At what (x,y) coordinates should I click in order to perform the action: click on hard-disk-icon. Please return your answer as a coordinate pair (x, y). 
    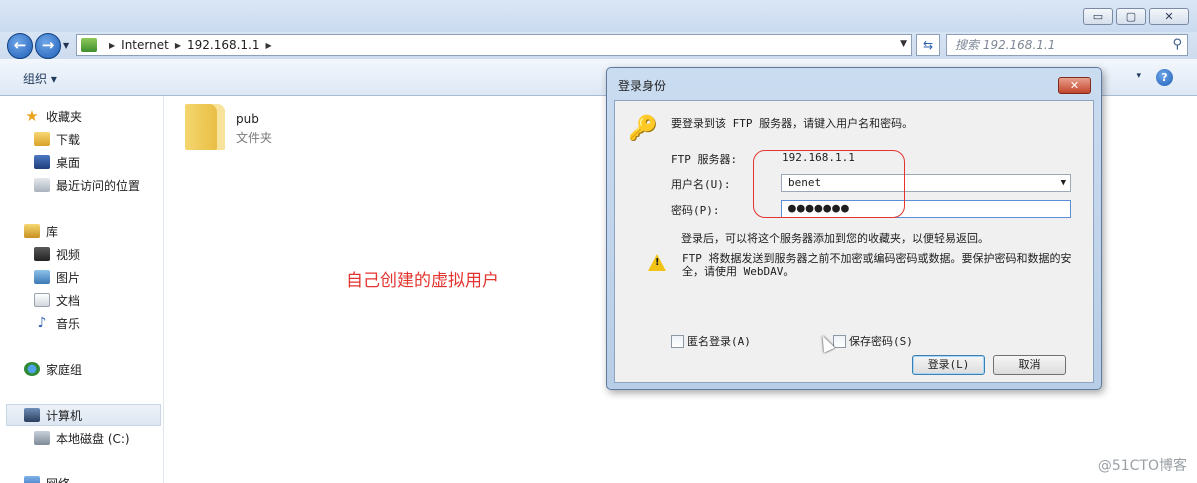
    Looking at the image, I should click on (42, 438).